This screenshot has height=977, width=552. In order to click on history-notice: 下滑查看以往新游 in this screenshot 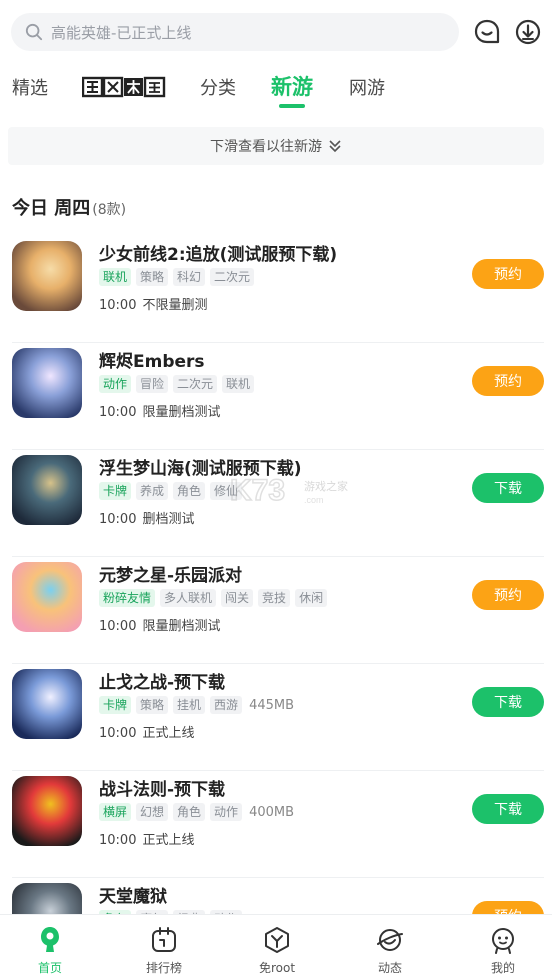, I will do `click(276, 146)`.